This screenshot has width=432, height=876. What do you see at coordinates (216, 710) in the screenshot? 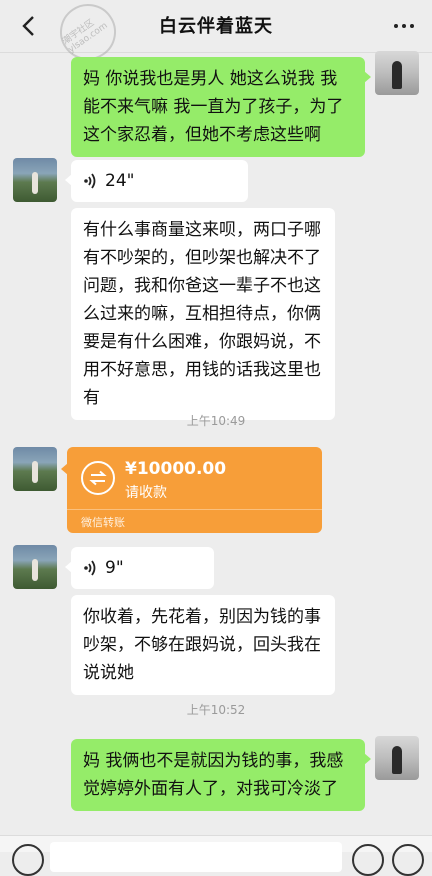
I see `timestamp: 上午10:52` at bounding box center [216, 710].